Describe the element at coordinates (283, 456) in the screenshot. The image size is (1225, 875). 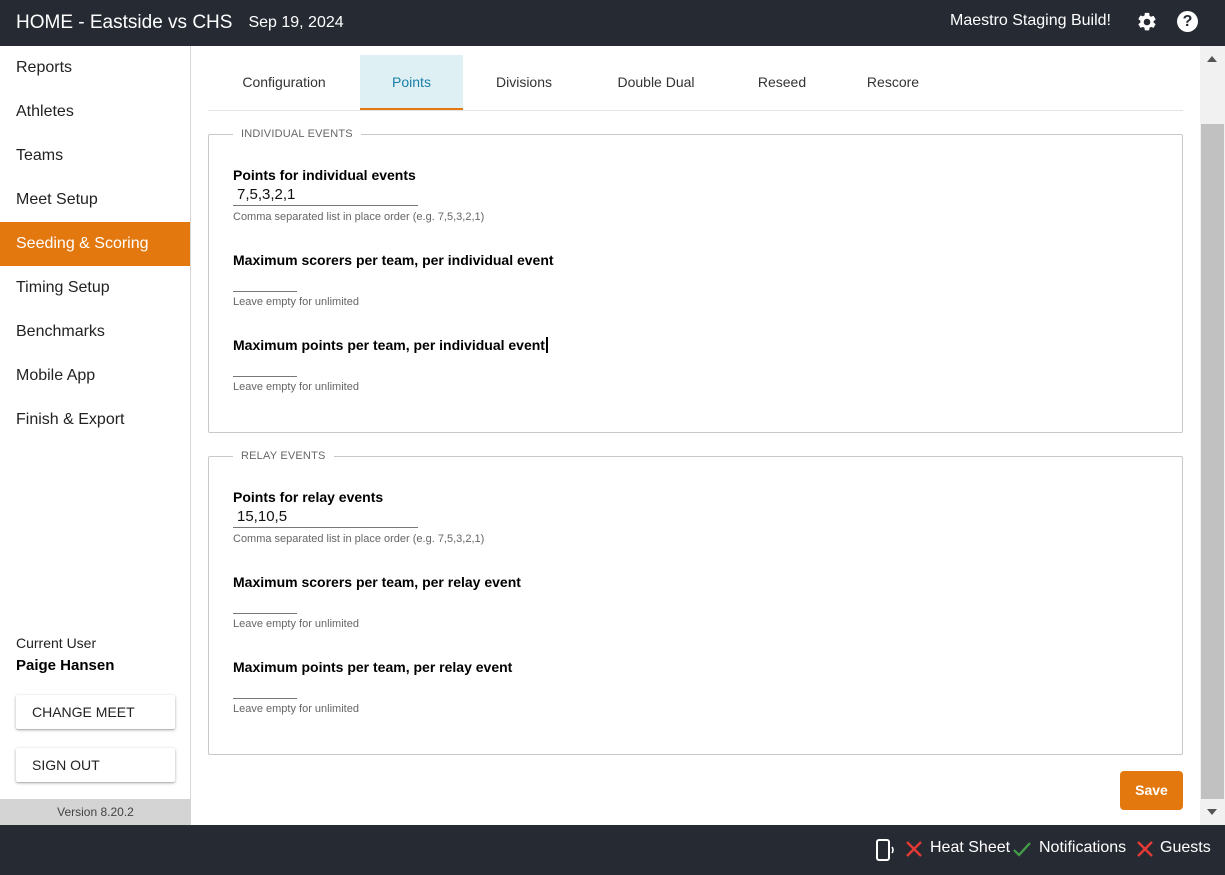
I see `relay-events-legend: RELAY EVENTS` at that location.